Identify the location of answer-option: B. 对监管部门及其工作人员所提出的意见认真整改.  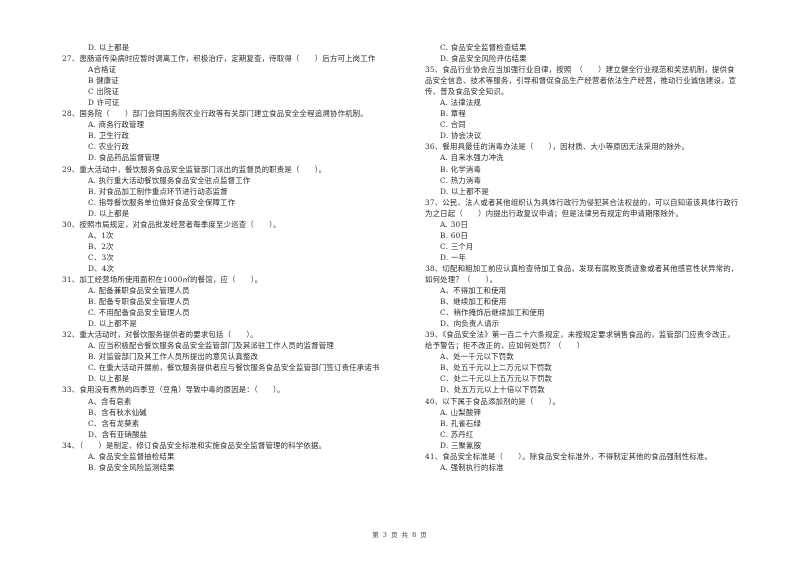
(173, 357).